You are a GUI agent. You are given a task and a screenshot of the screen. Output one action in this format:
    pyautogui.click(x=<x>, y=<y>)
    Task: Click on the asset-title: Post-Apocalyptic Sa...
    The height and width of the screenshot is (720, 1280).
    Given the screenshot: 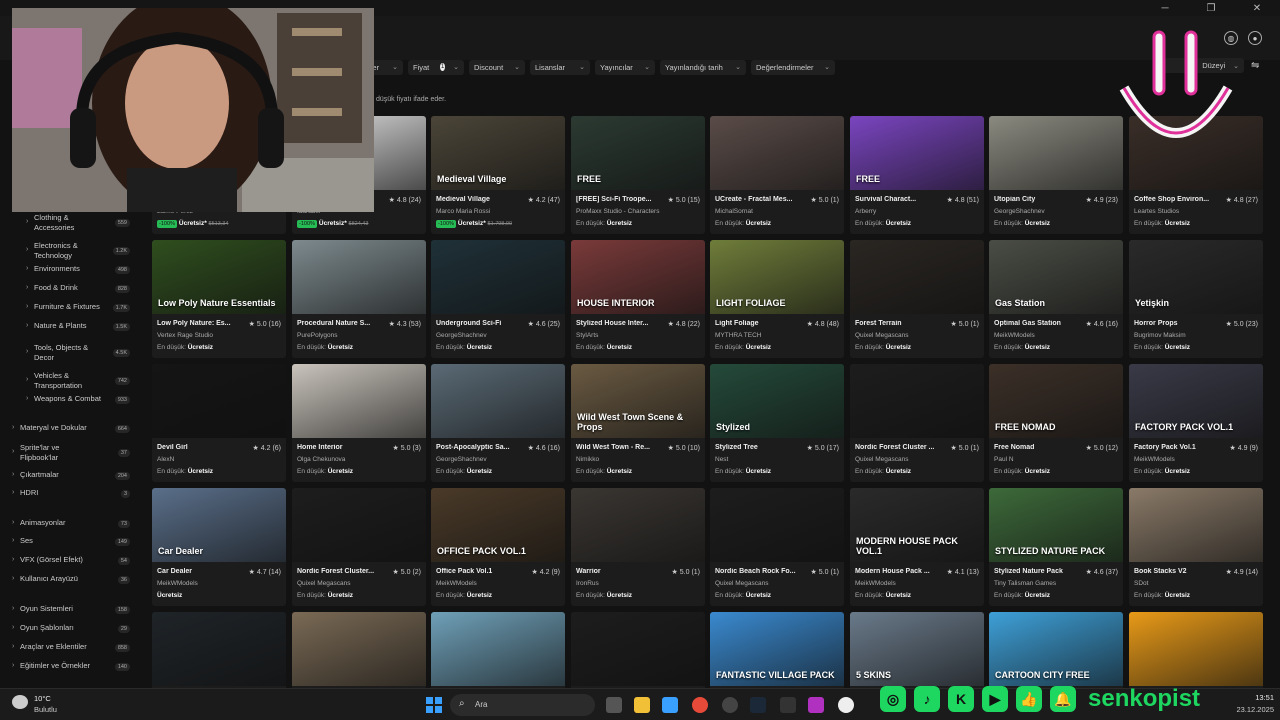 What is the action you would take?
    pyautogui.click(x=479, y=447)
    